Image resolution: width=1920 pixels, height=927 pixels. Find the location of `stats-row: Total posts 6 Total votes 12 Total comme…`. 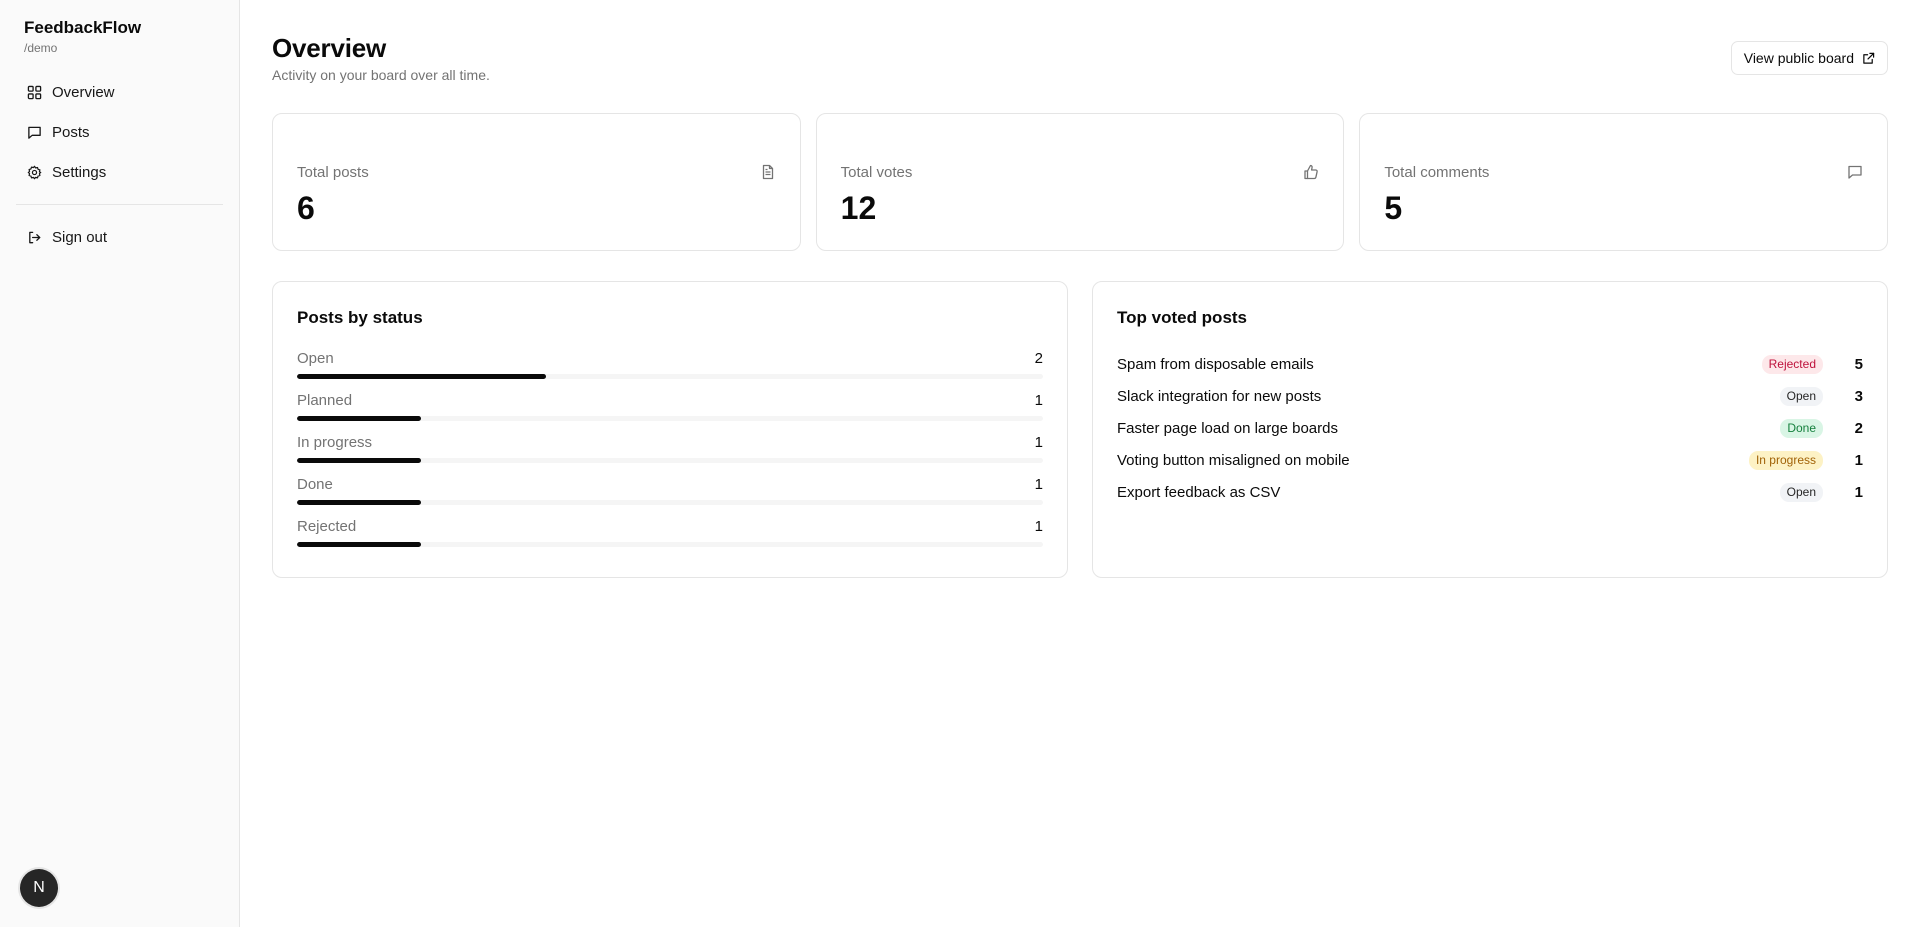

stats-row: Total posts 6 Total votes 12 Total comme… is located at coordinates (1080, 182).